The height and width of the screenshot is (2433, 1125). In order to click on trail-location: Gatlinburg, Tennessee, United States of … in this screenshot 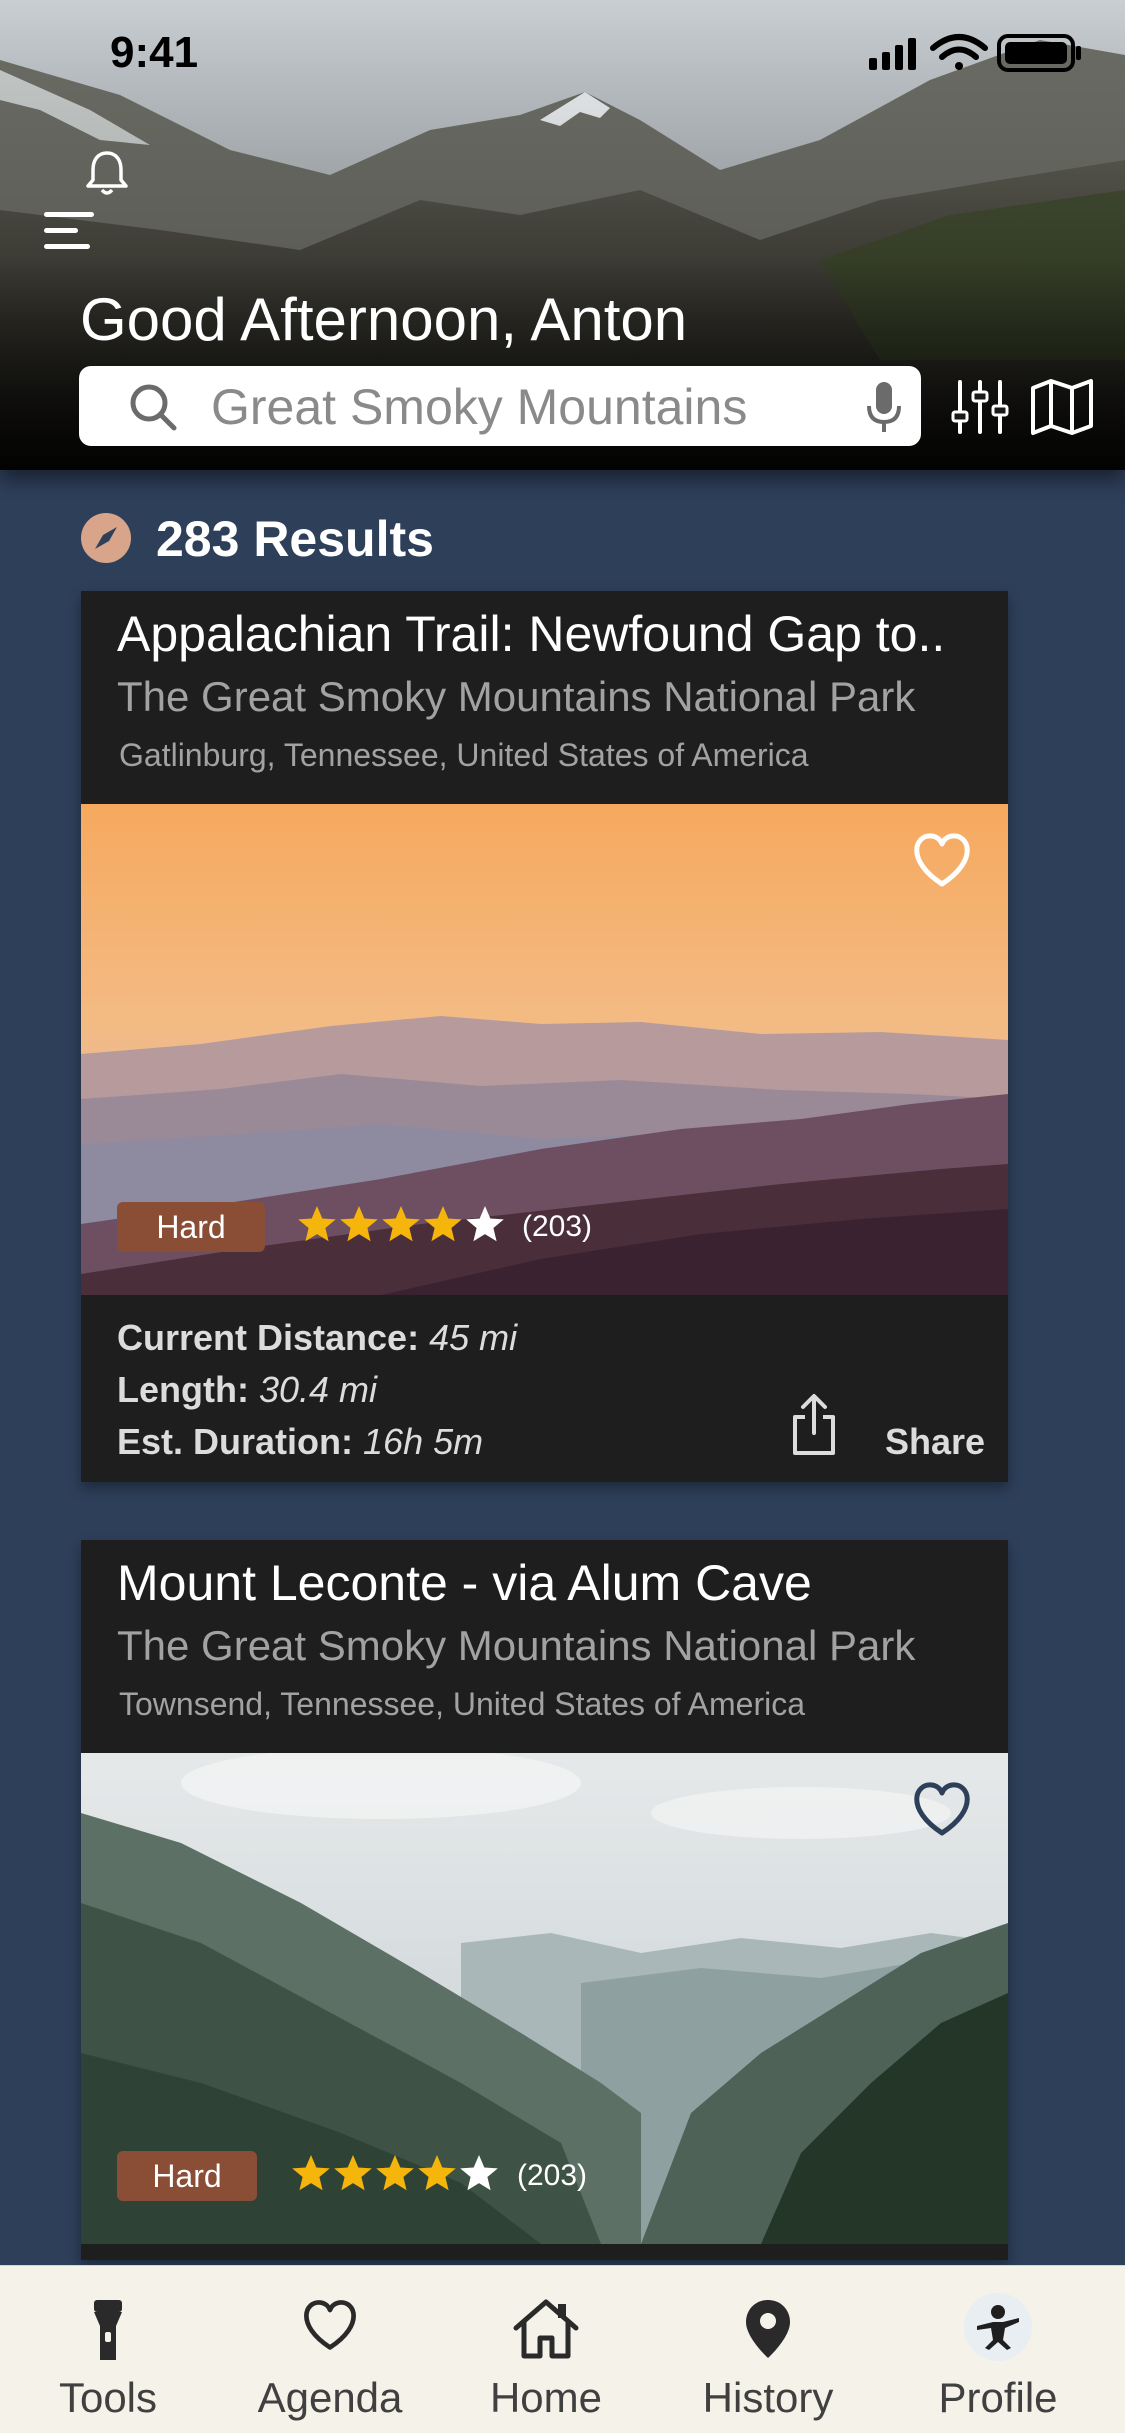, I will do `click(464, 755)`.